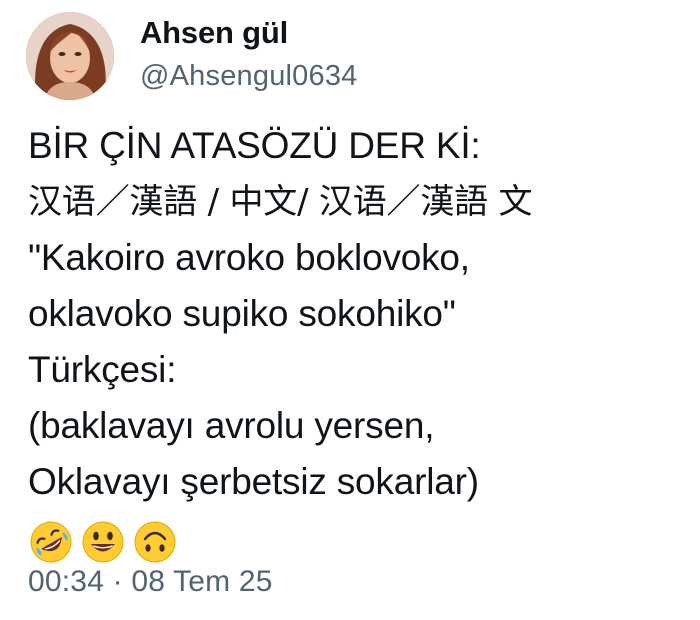 Image resolution: width=700 pixels, height=620 pixels. Describe the element at coordinates (103, 542) in the screenshot. I see `grinning-face-emoji` at that location.